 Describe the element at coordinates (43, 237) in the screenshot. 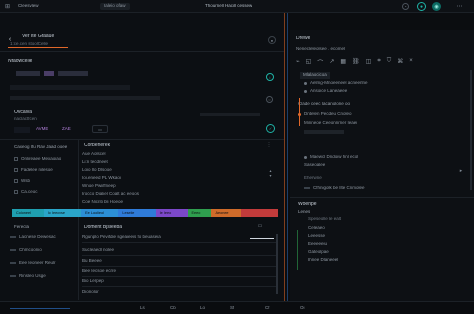

I see `list-item: Lacnese Dewesac` at that location.